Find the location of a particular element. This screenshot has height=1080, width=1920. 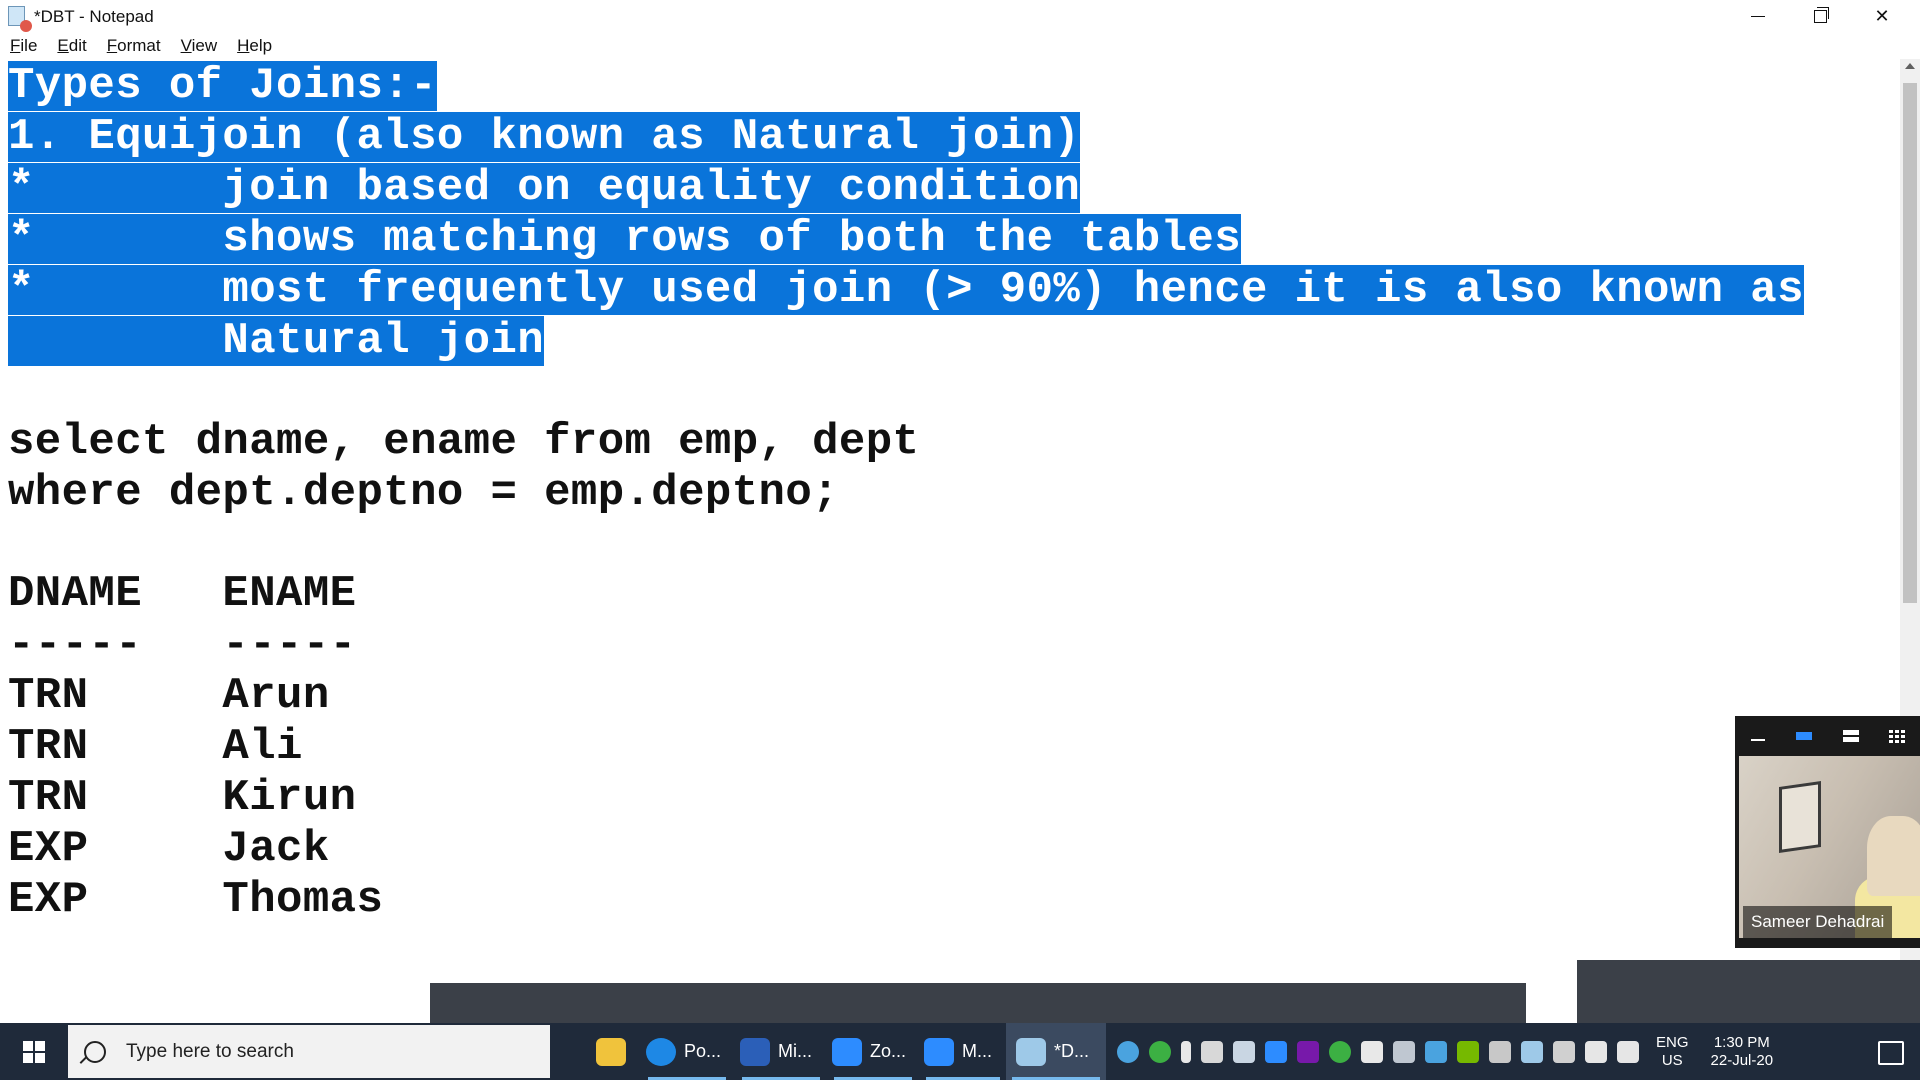

close-icon: ✕ is located at coordinates (1882, 16).